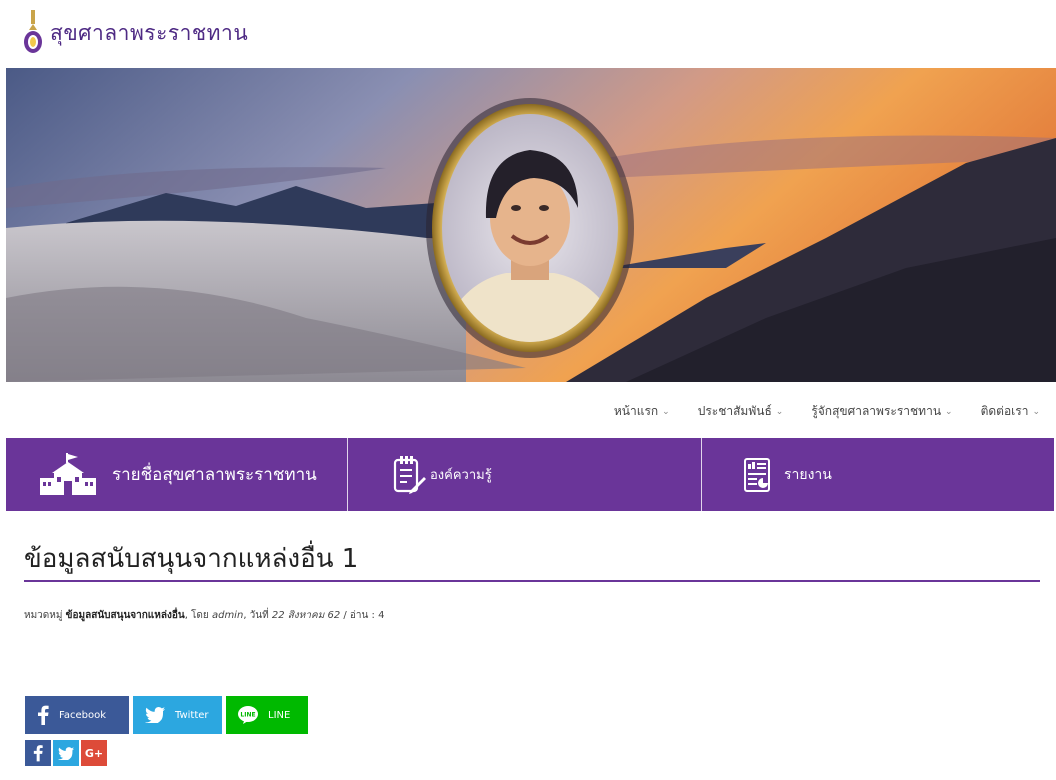 The image size is (1056, 780). I want to click on quick-link-label: รายงาน, so click(808, 474).